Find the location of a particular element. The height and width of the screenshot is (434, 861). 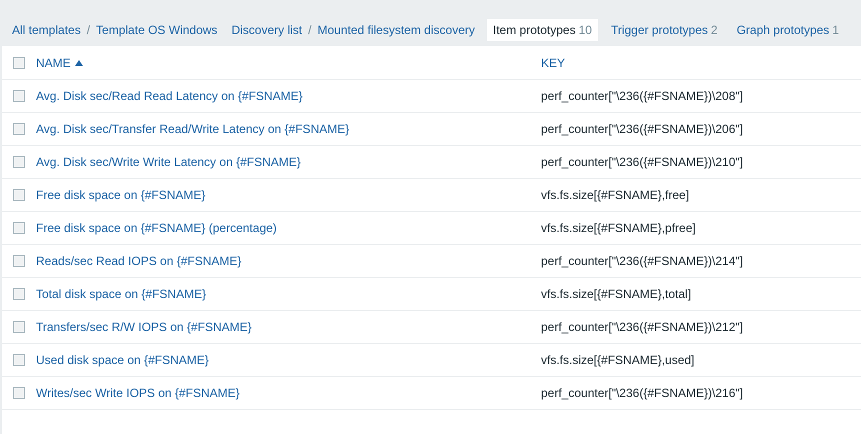

count-label: 10 is located at coordinates (585, 30).